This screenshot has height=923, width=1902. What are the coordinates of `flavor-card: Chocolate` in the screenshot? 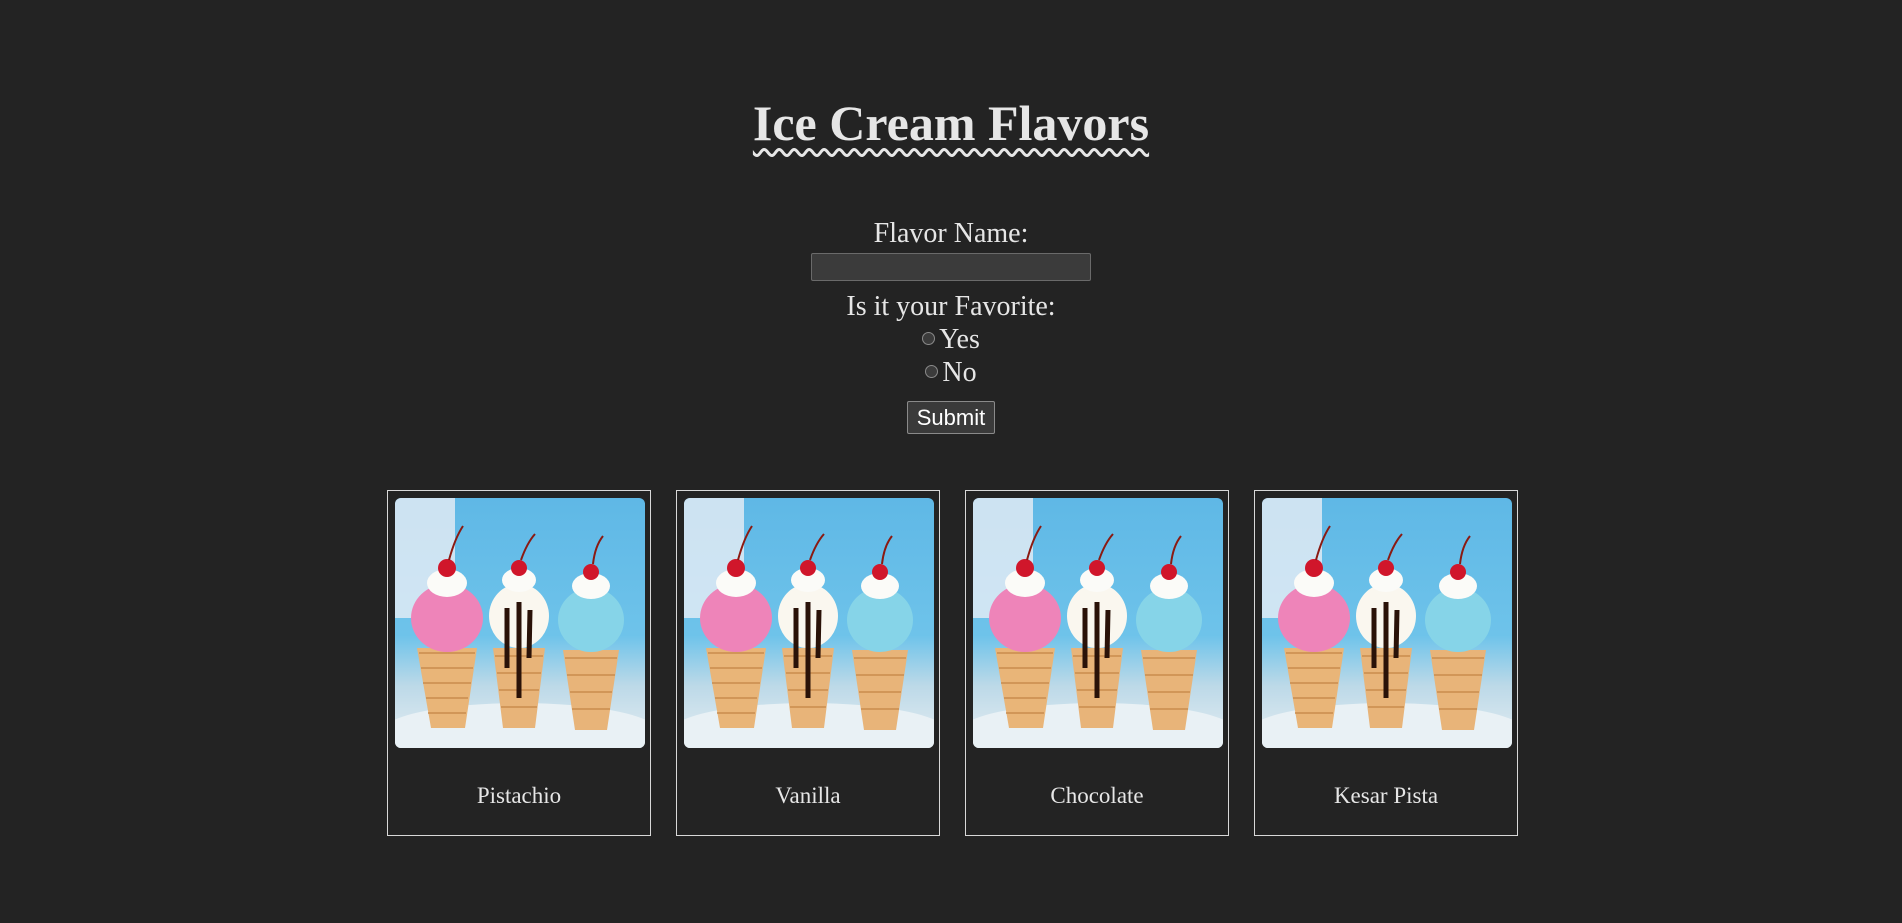 It's located at (1097, 663).